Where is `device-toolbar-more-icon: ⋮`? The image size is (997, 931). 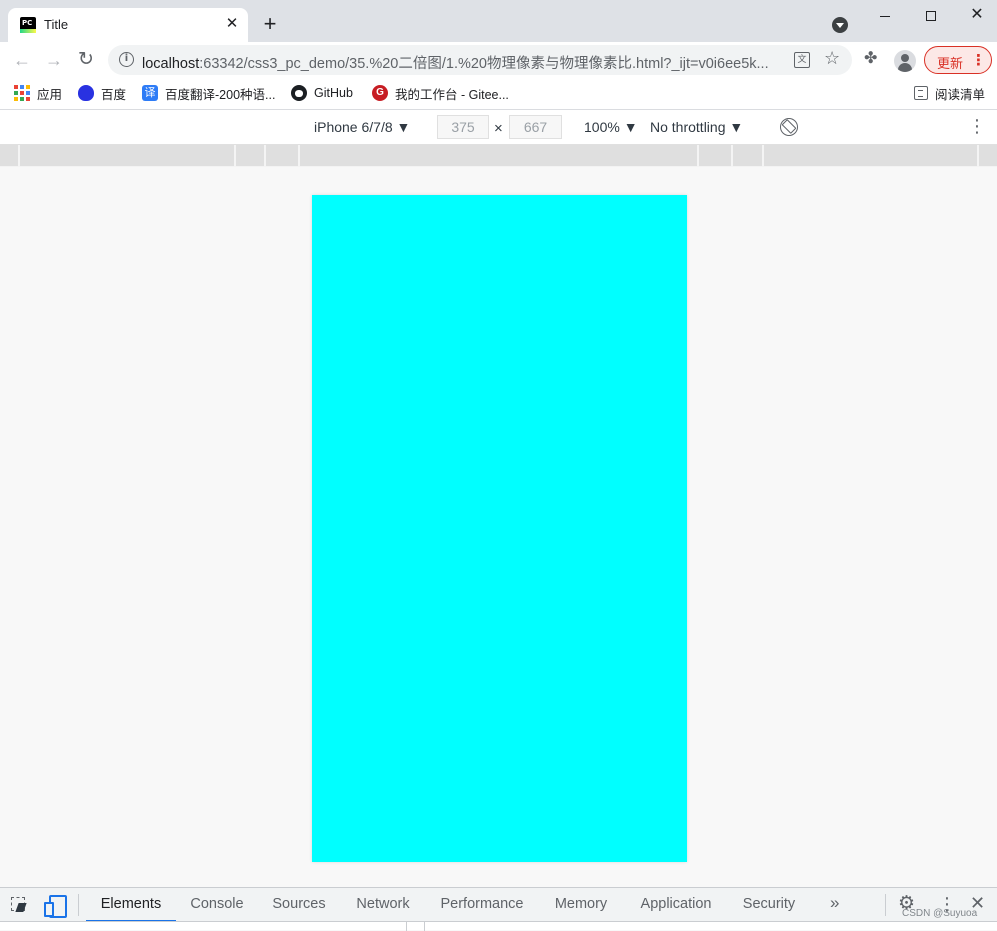
device-toolbar-more-icon: ⋮ is located at coordinates (977, 126).